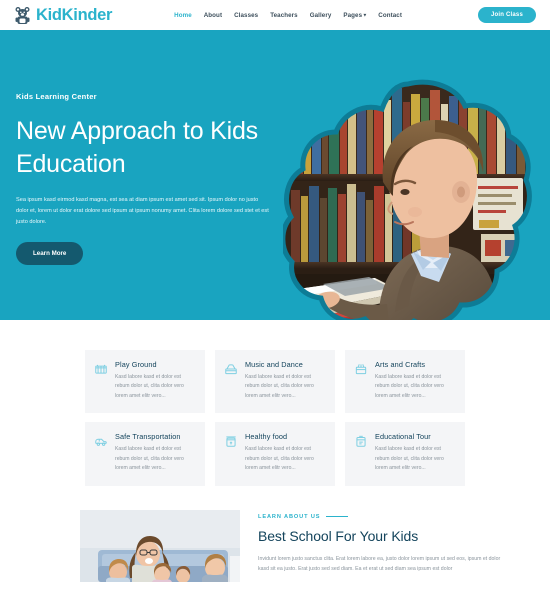 This screenshot has width=550, height=600. What do you see at coordinates (338, 535) in the screenshot?
I see `about-title: Best School For Your Kids` at bounding box center [338, 535].